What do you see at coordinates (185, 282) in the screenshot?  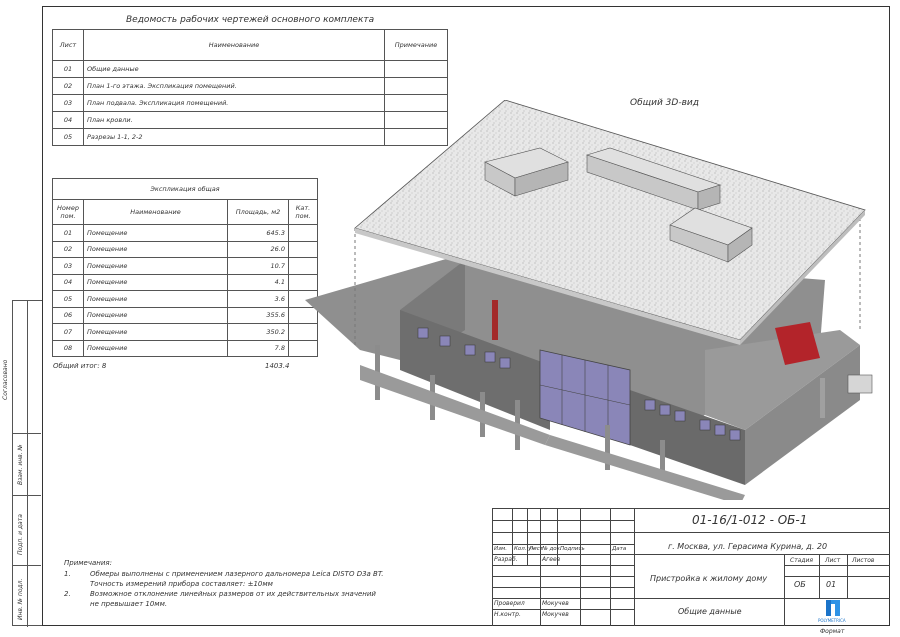 I see `table-row: 04 Помещение 4.1` at bounding box center [185, 282].